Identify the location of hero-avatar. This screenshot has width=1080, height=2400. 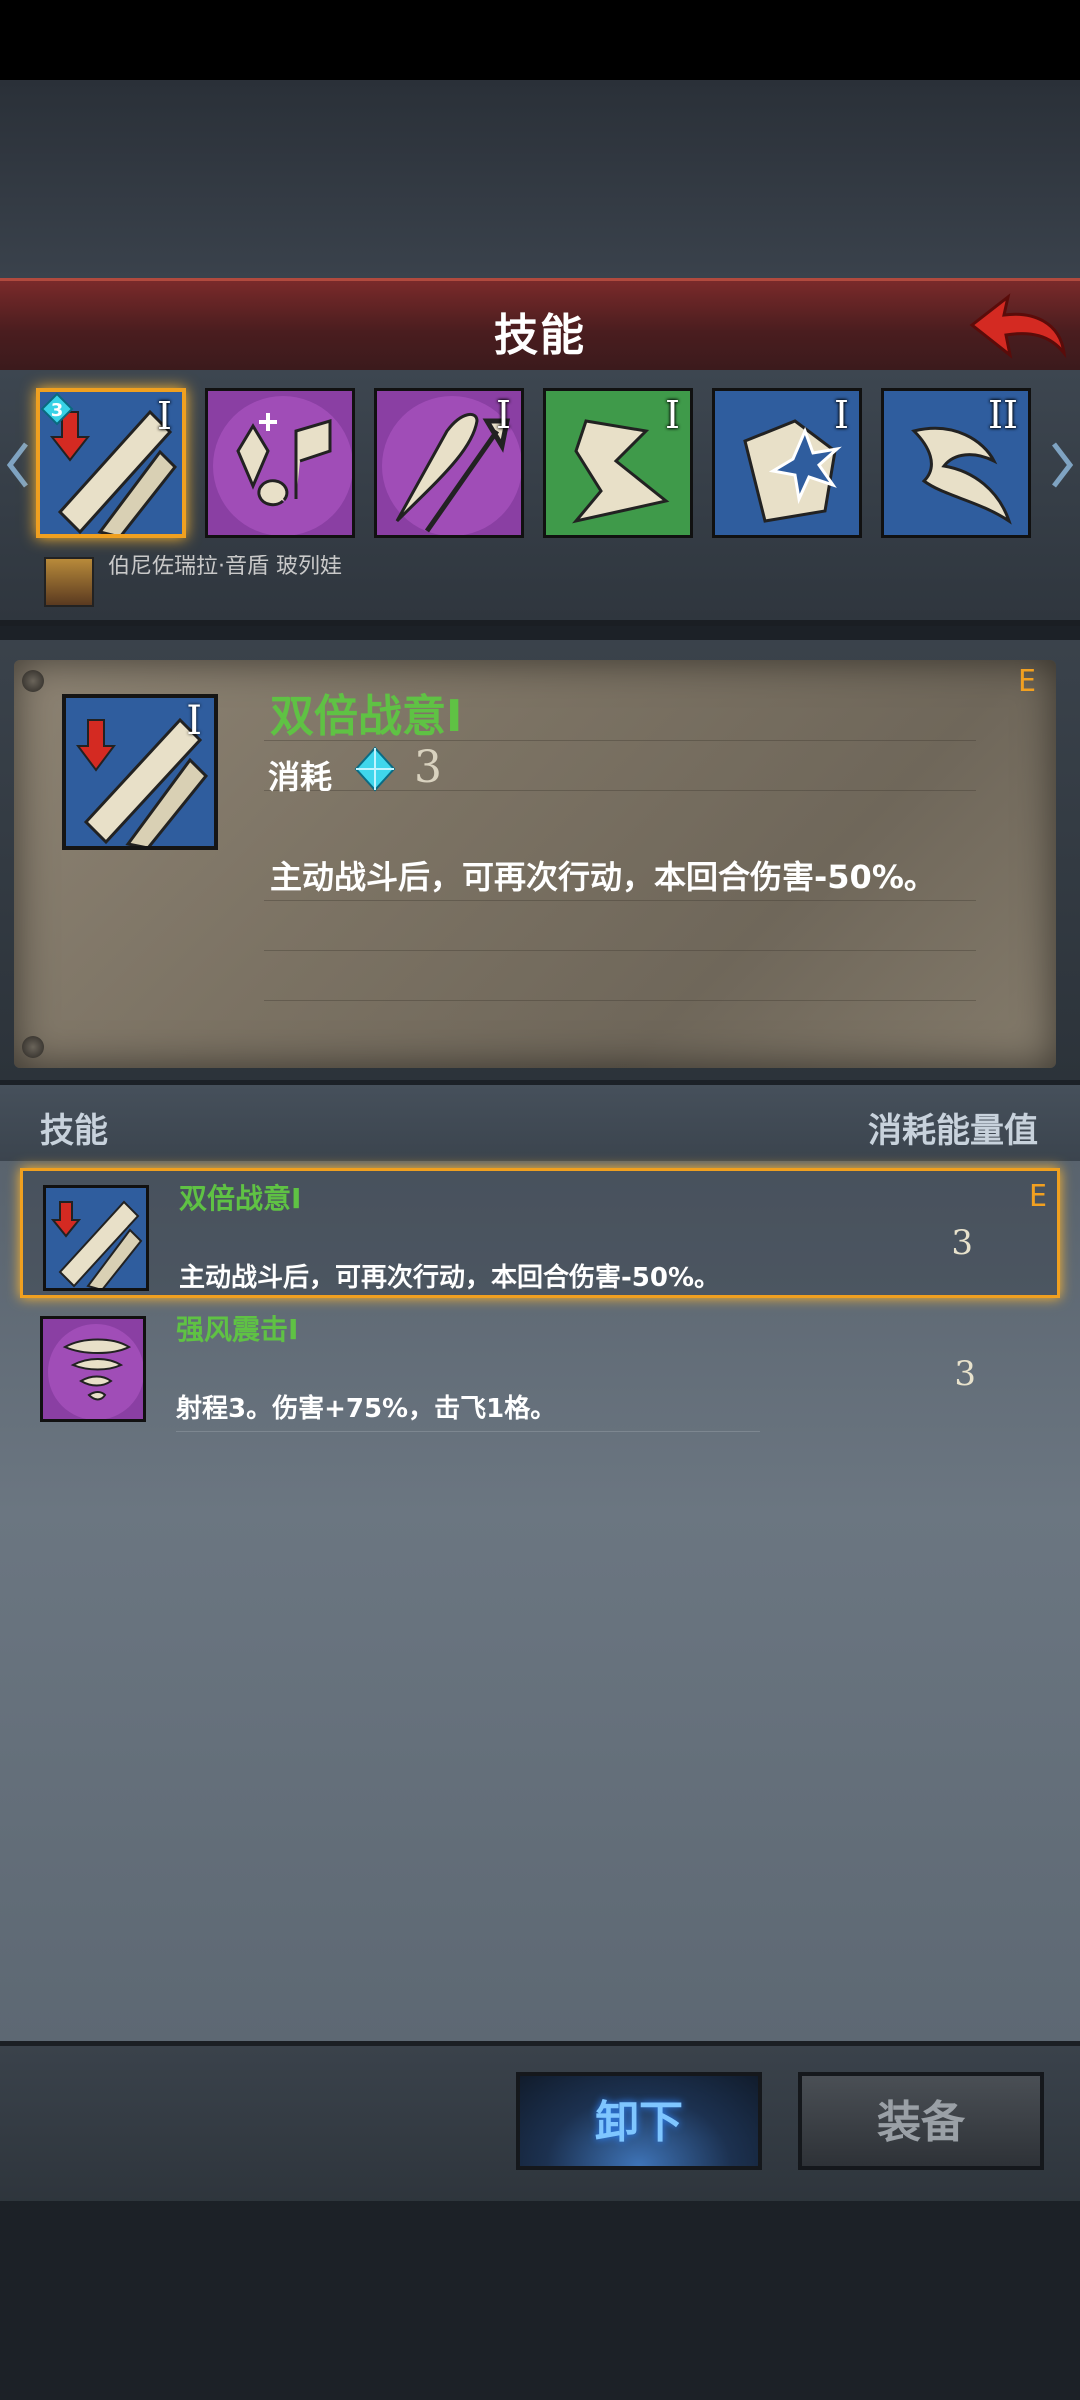
(69, 582).